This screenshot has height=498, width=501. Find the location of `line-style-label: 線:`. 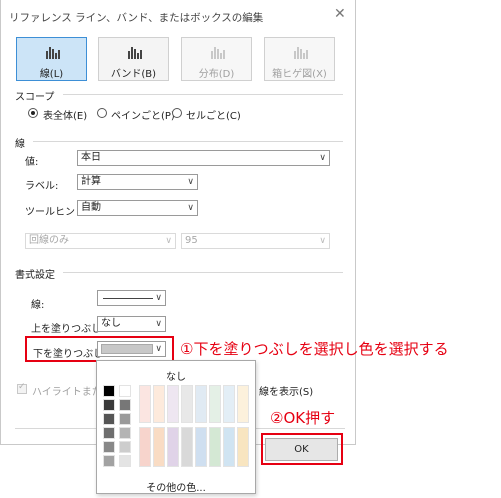

line-style-label: 線: is located at coordinates (38, 305).